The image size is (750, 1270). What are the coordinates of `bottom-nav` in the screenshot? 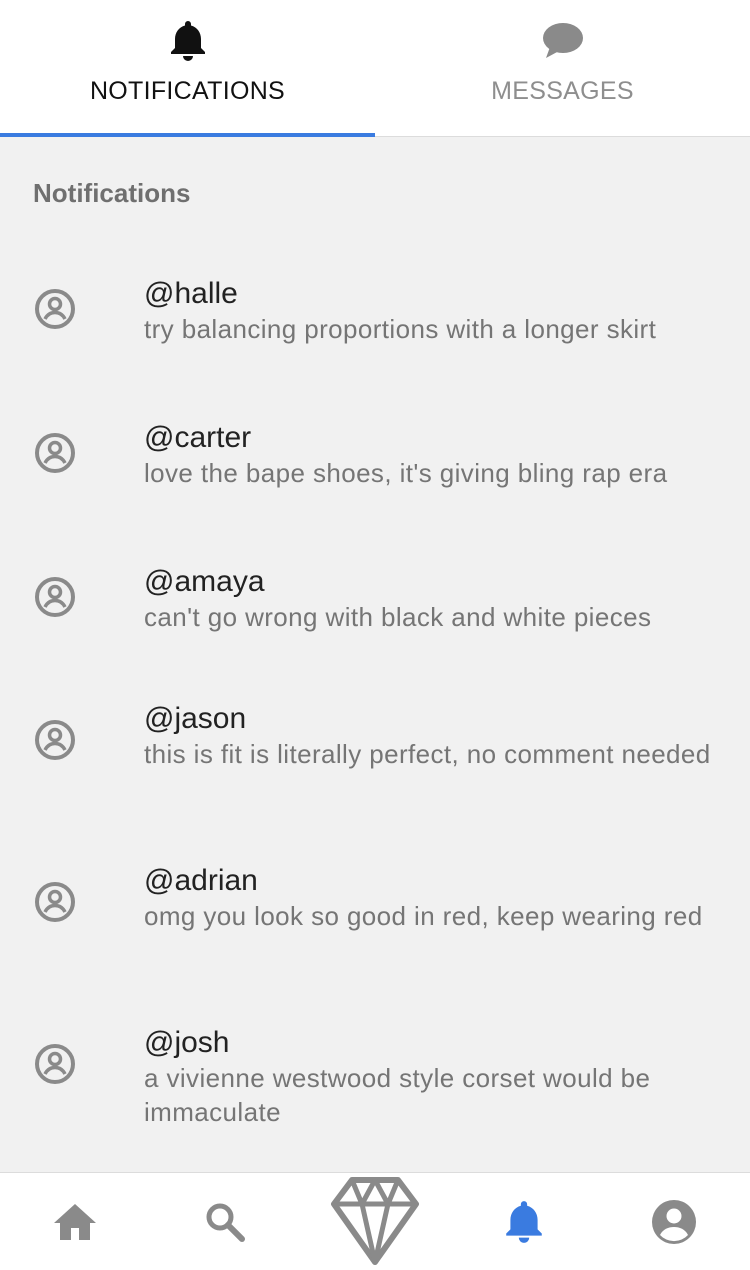 It's located at (375, 1221).